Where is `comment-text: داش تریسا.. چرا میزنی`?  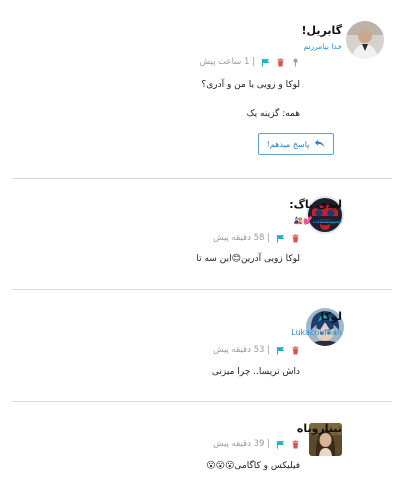
comment-text: داش تریسا.. چرا میزنی is located at coordinates (255, 372).